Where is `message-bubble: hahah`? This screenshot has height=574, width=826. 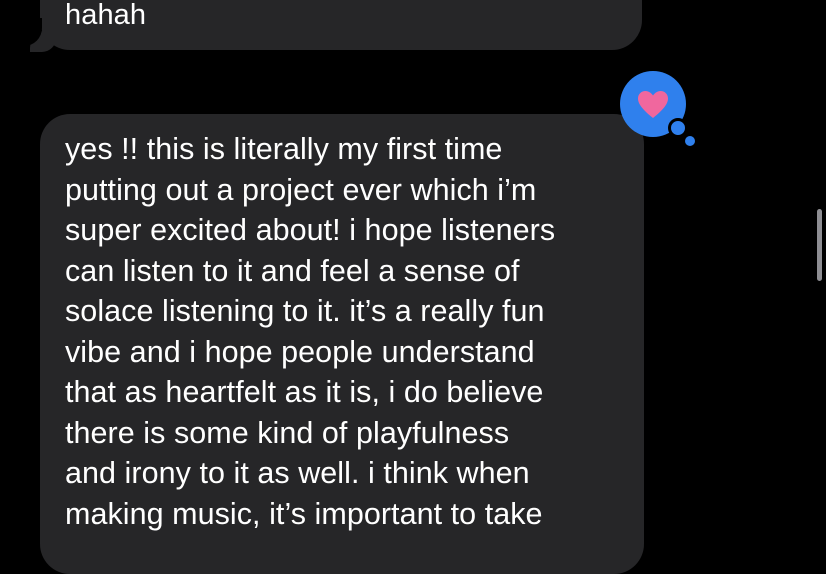
message-bubble: hahah is located at coordinates (341, 25).